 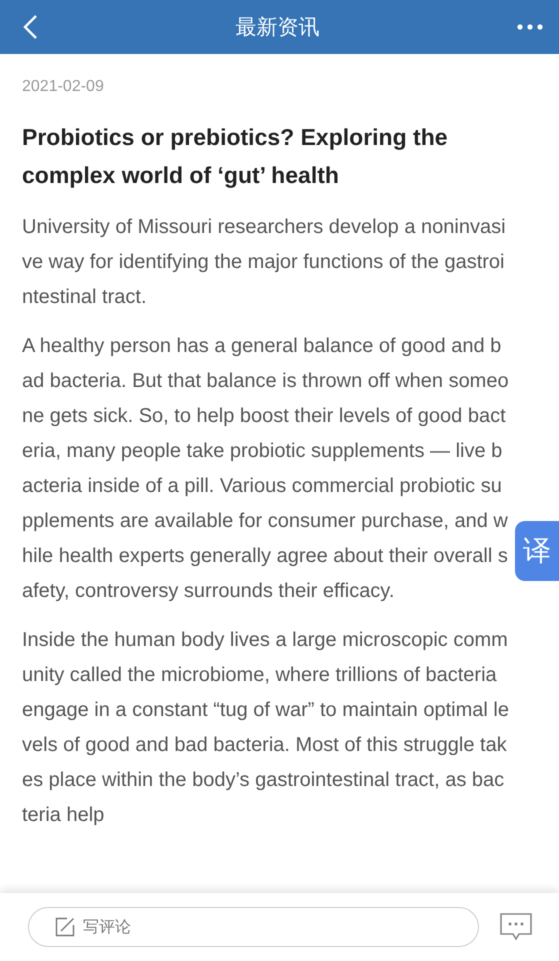 I want to click on article-date: 2021-02-09, so click(x=63, y=87).